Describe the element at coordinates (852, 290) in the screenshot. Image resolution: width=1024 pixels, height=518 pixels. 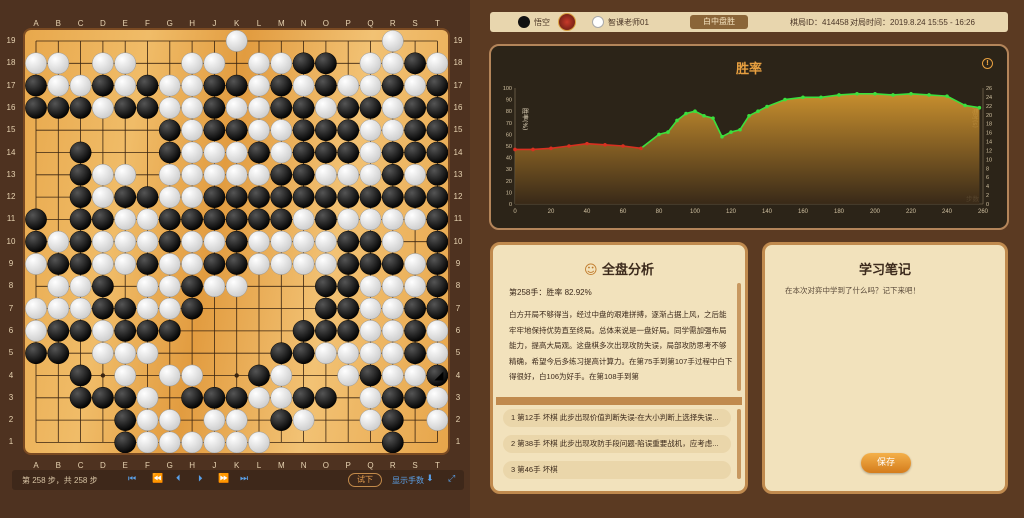
I see `notes-input: 在本次对弈中学到了什么吗？记下来吧！` at that location.